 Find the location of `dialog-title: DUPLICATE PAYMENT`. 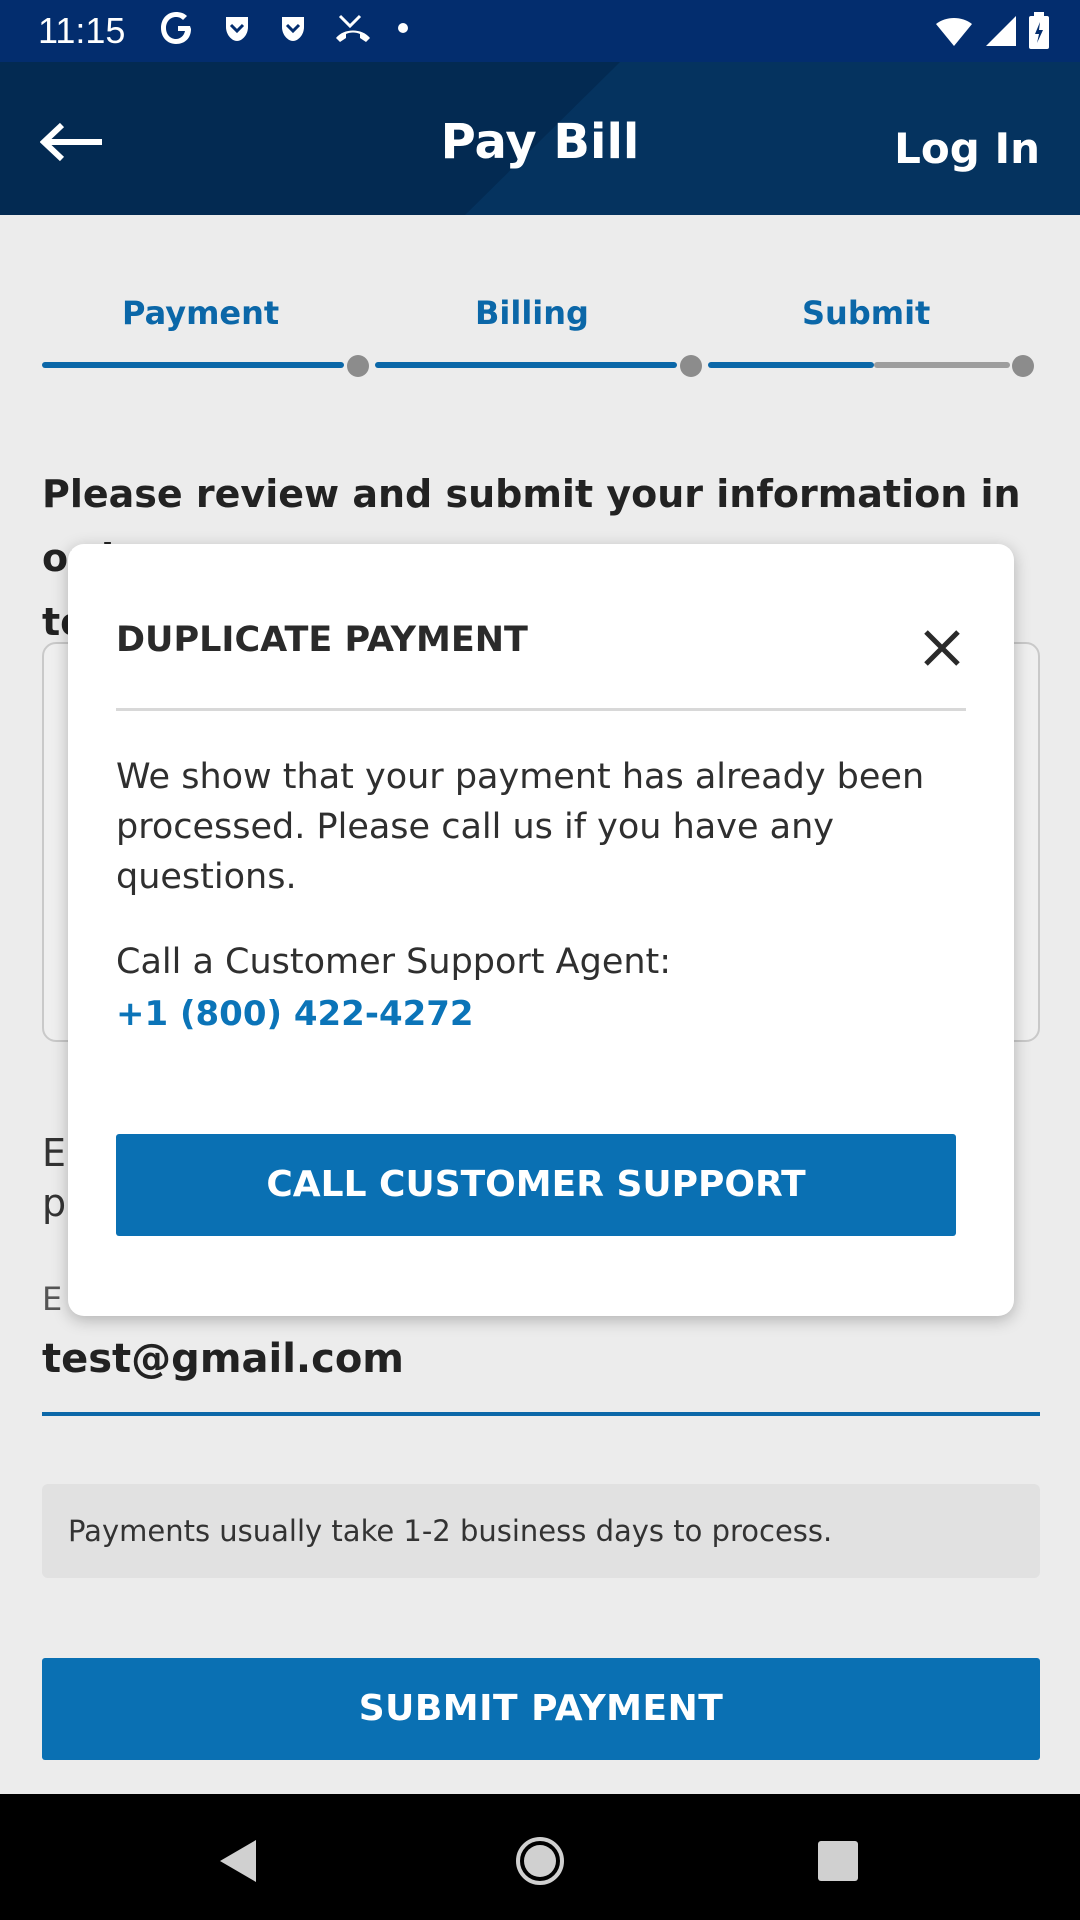

dialog-title: DUPLICATE PAYMENT is located at coordinates (322, 640).